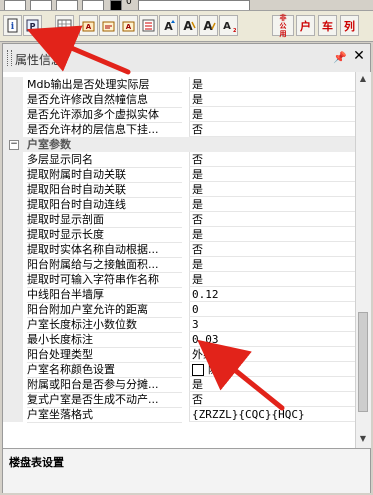 The image size is (373, 495). What do you see at coordinates (179, 115) in the screenshot?
I see `property-row: 是否允许添加多个虚拟实体是` at bounding box center [179, 115].